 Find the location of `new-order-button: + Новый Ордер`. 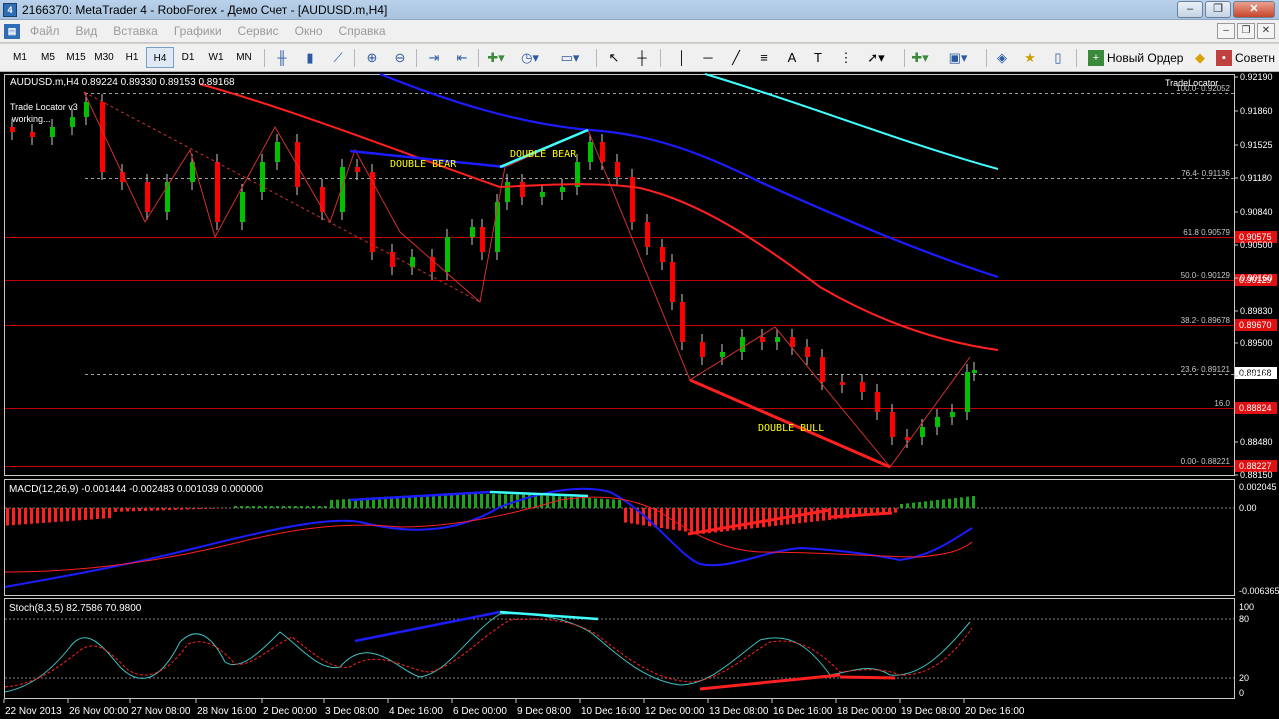

new-order-button: + Новый Ордер is located at coordinates (1135, 58).